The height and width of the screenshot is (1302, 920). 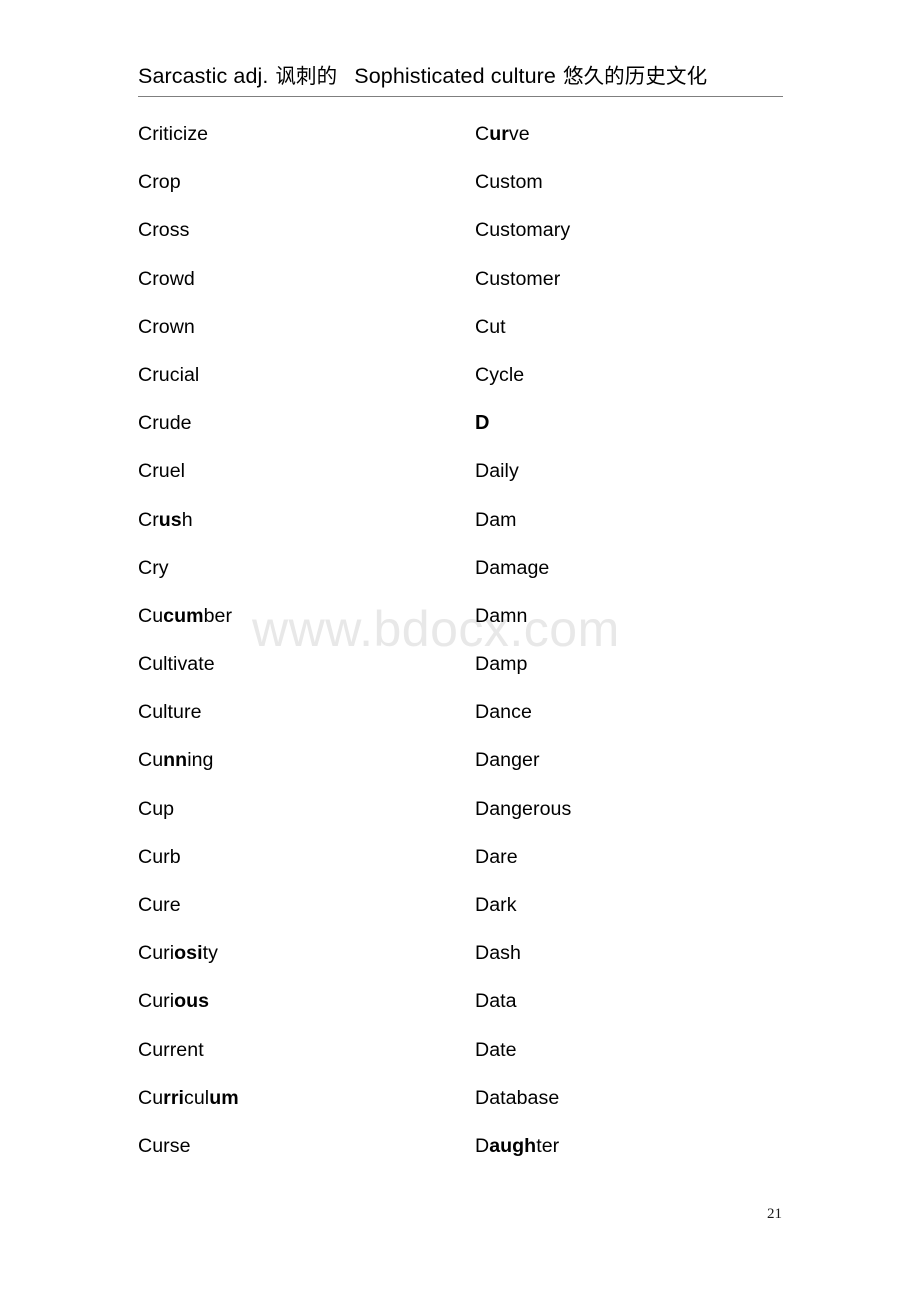 What do you see at coordinates (224, 1097) in the screenshot?
I see `emphasized-letters: um` at bounding box center [224, 1097].